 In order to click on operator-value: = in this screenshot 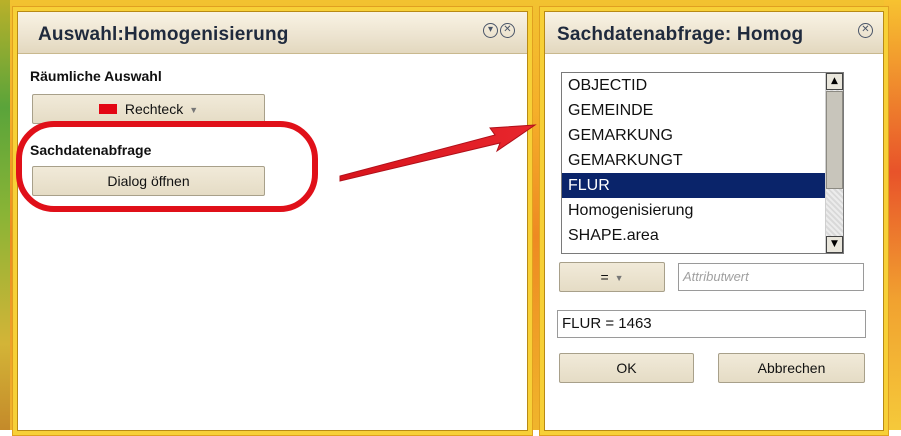, I will do `click(604, 277)`.